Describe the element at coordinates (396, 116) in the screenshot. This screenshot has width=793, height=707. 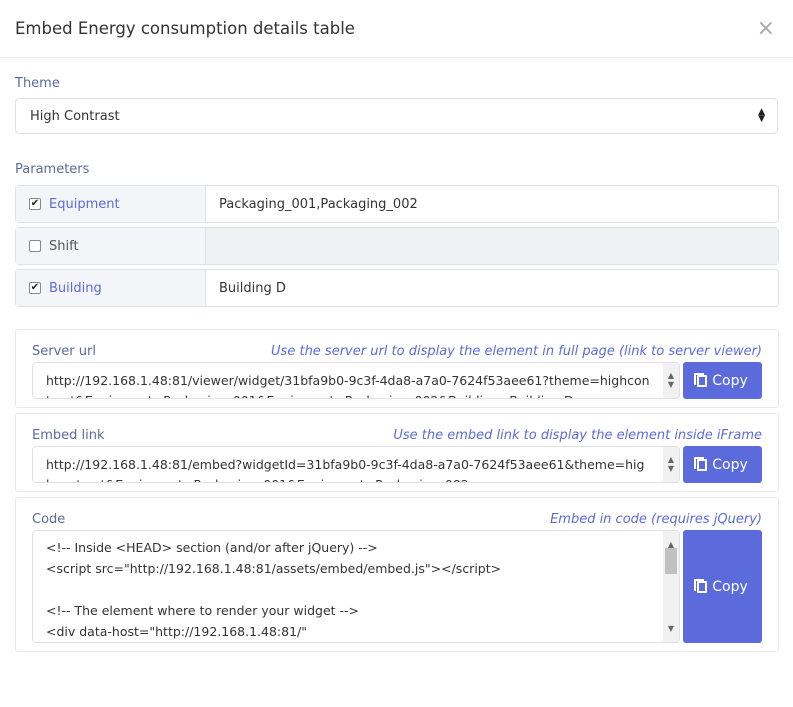
I see `theme-select: High Contrast ▲ ▼` at that location.